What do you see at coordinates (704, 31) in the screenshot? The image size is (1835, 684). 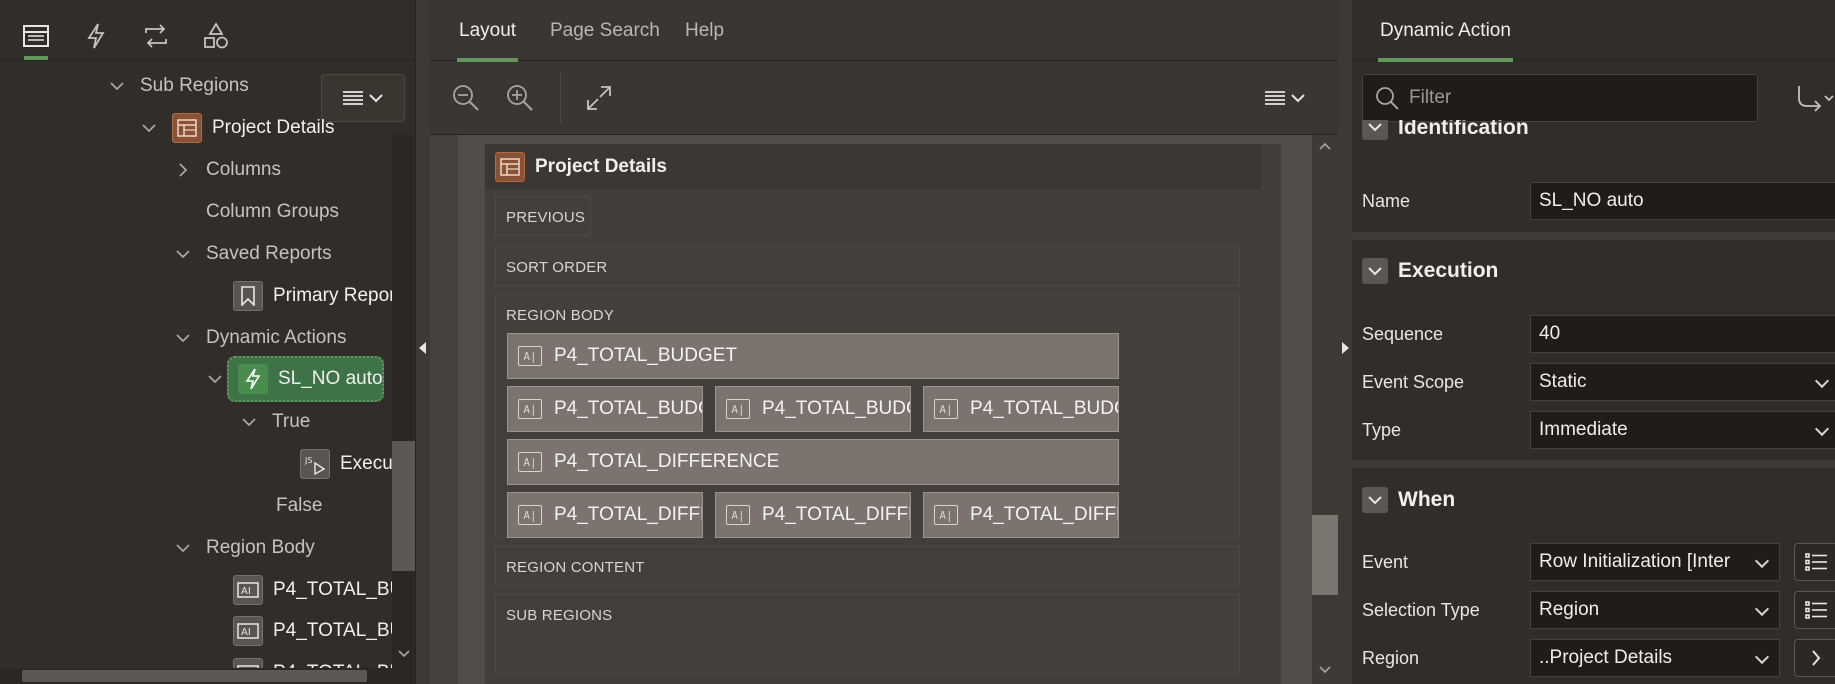 I see `tab-help: Help` at bounding box center [704, 31].